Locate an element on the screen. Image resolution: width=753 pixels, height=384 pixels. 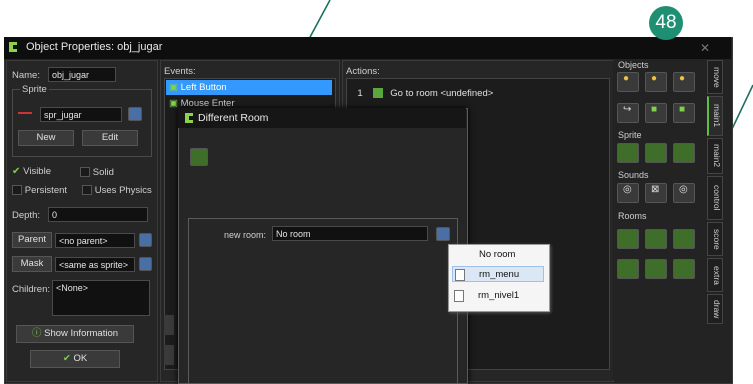
name-field: obj_jugar is located at coordinates (82, 74).